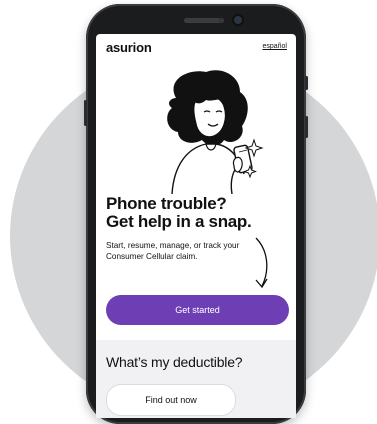  Describe the element at coordinates (274, 46) in the screenshot. I see `language-link: español` at that location.